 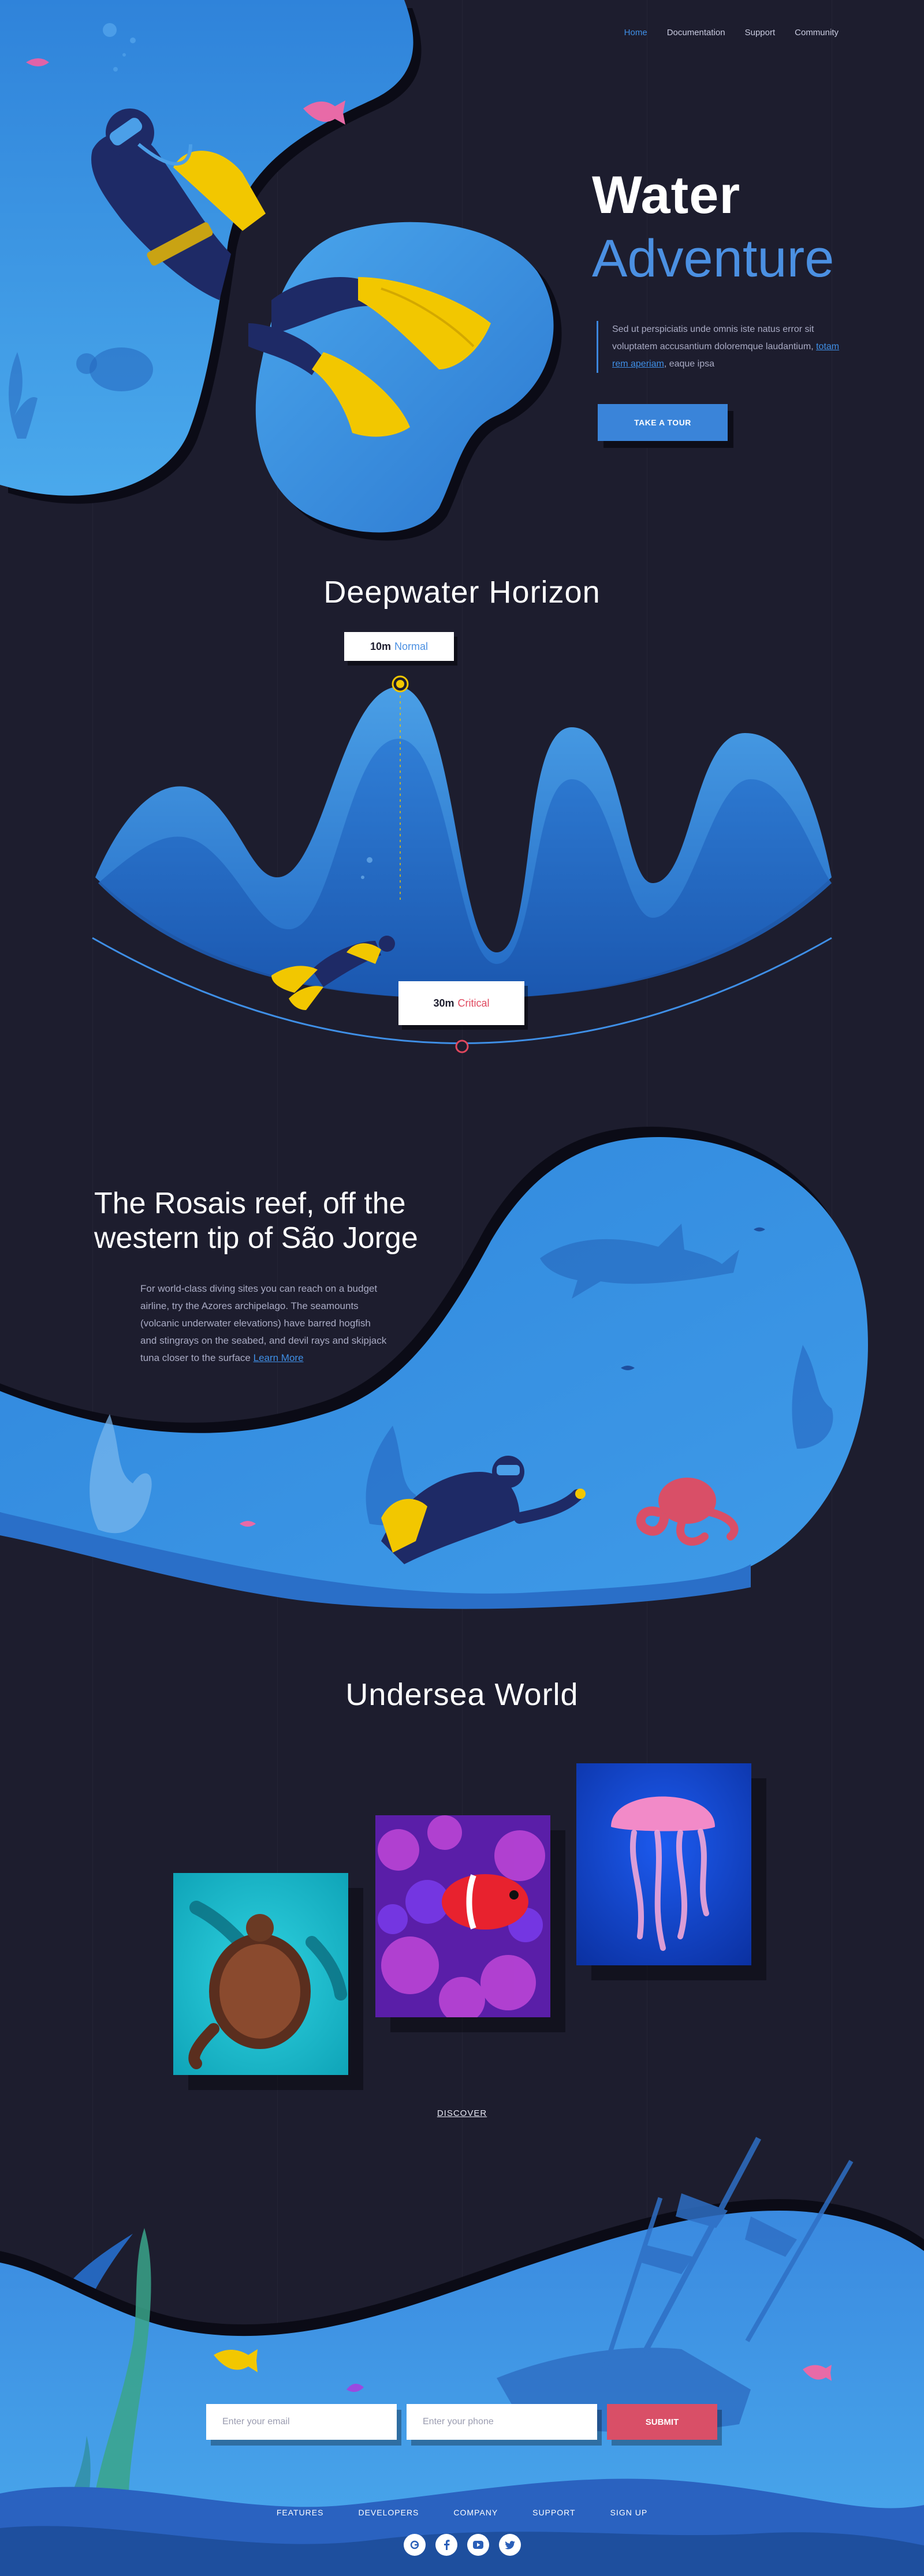 I want to click on nav-community: Community, so click(x=817, y=33).